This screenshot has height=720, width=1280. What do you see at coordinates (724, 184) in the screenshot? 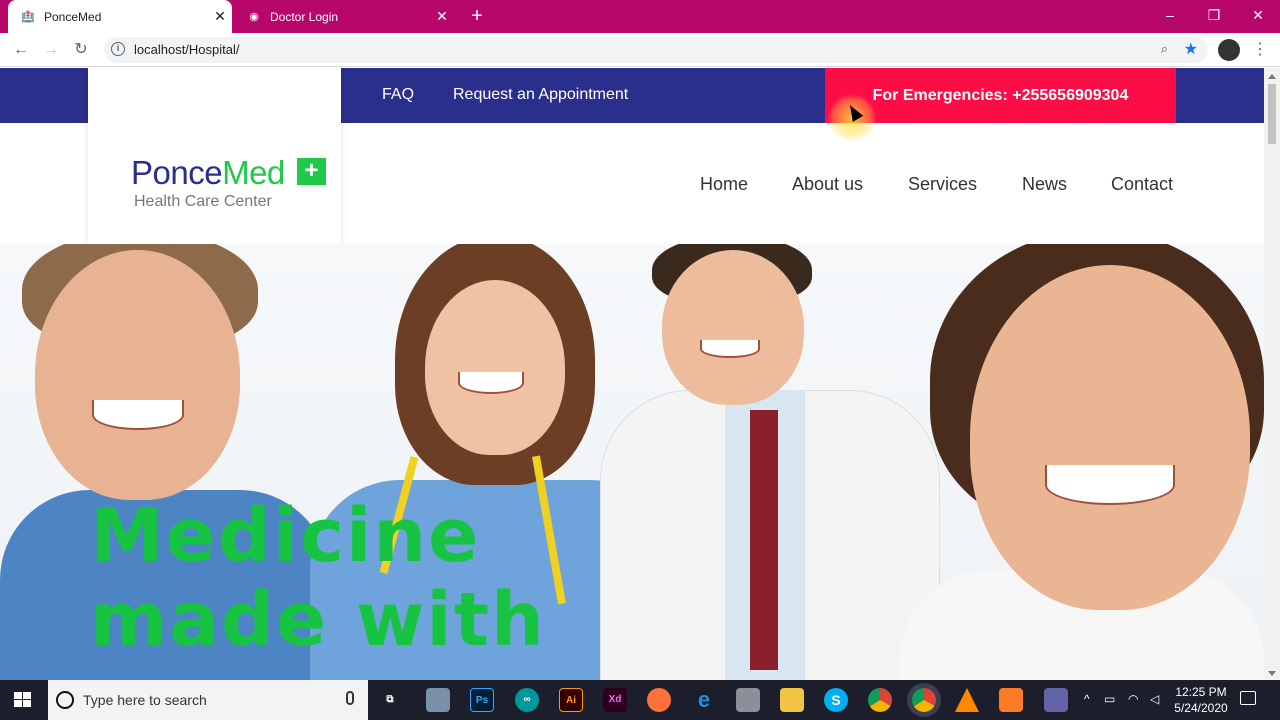
I see `nav-home: Home` at bounding box center [724, 184].